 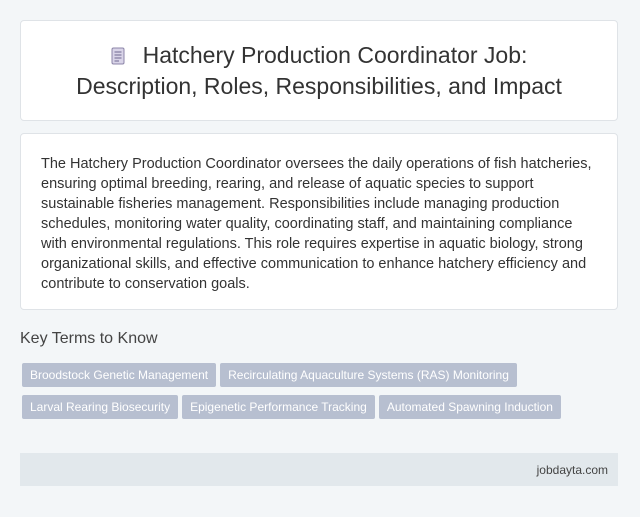 I want to click on key-term-tag: Larval Rearing Biosecurity, so click(x=100, y=407).